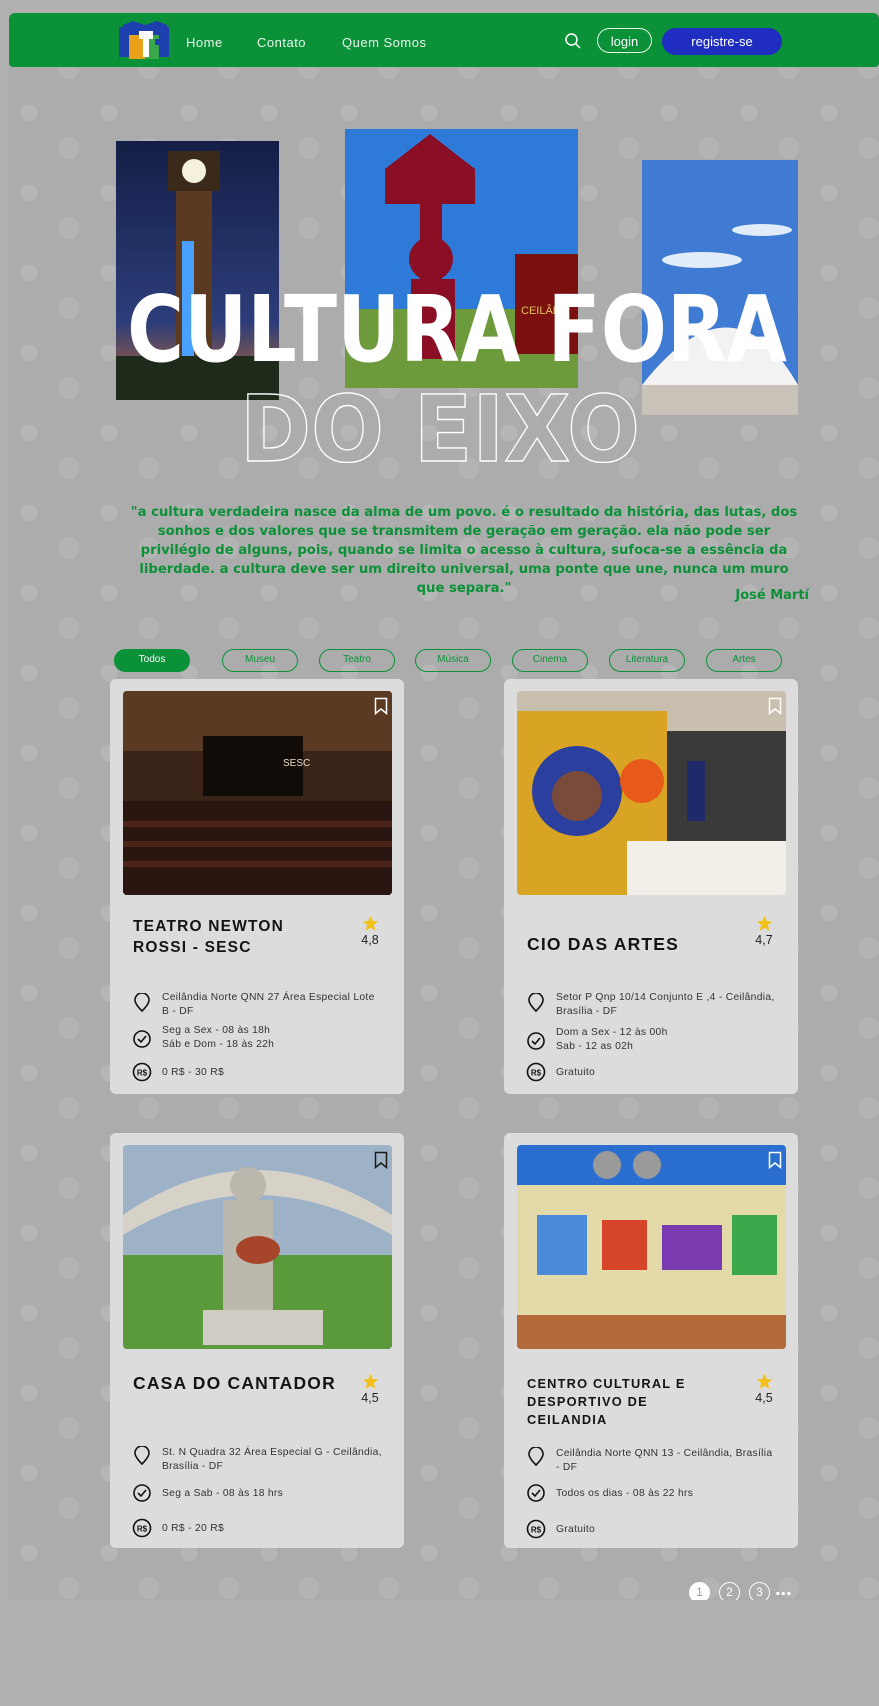 This screenshot has width=879, height=1706. Describe the element at coordinates (744, 660) in the screenshot. I see `filter-artes: Artes` at that location.